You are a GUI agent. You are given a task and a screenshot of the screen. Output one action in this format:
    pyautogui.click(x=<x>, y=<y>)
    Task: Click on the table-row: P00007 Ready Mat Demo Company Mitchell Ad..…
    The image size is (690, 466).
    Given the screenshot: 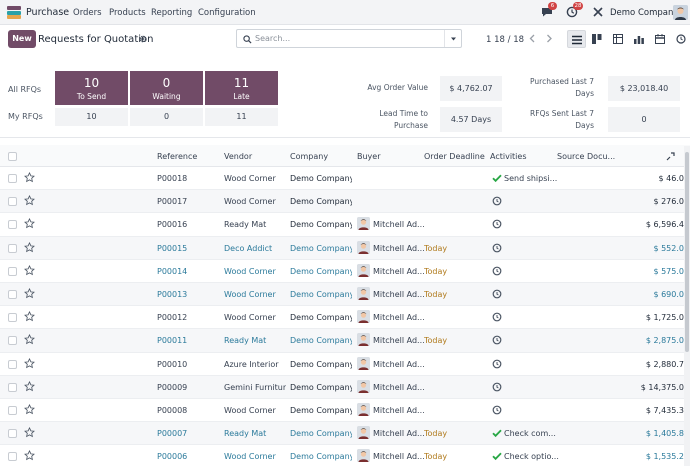 What is the action you would take?
    pyautogui.click(x=342, y=434)
    